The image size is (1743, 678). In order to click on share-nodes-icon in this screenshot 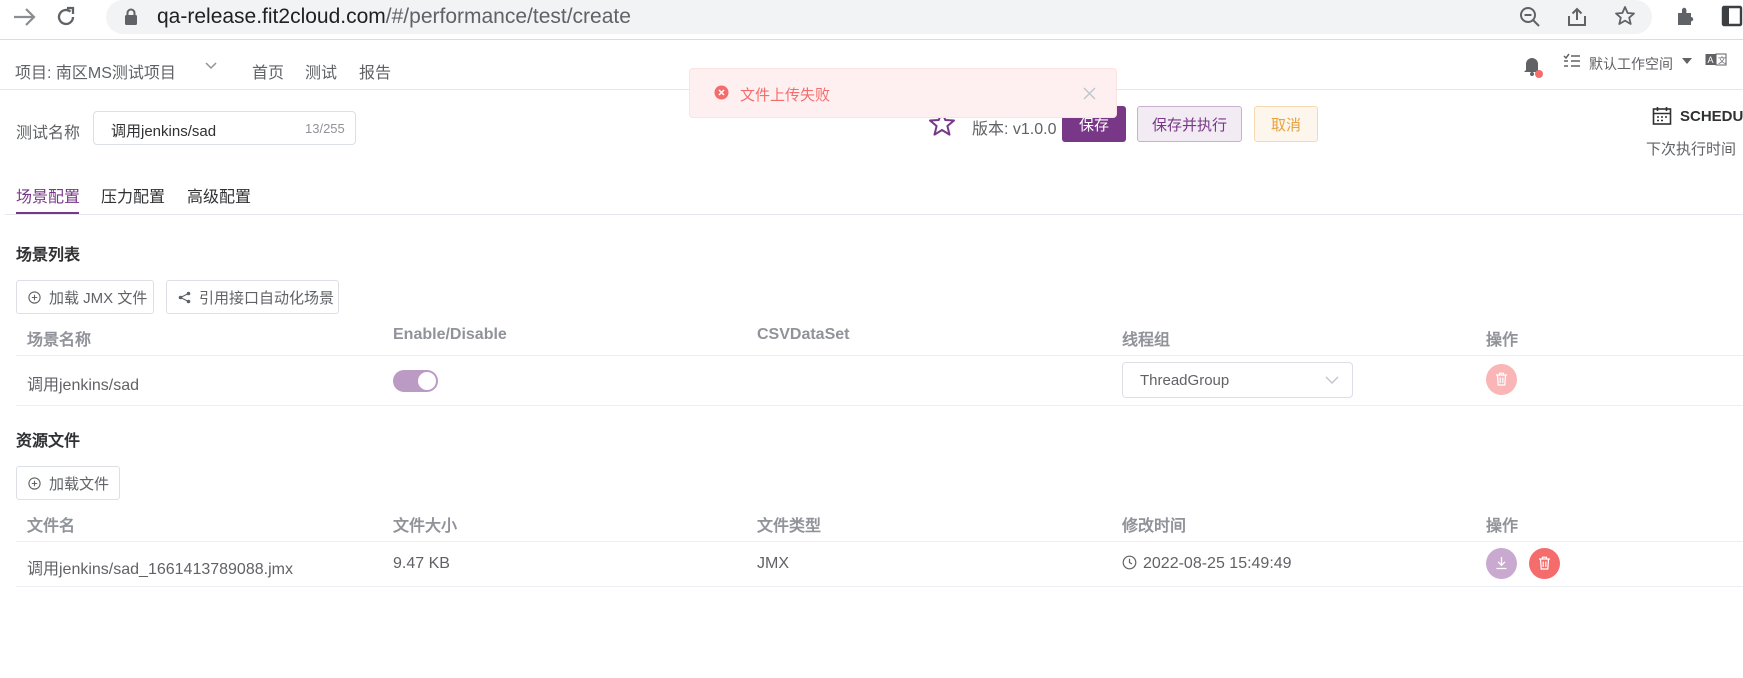, I will do `click(184, 297)`.